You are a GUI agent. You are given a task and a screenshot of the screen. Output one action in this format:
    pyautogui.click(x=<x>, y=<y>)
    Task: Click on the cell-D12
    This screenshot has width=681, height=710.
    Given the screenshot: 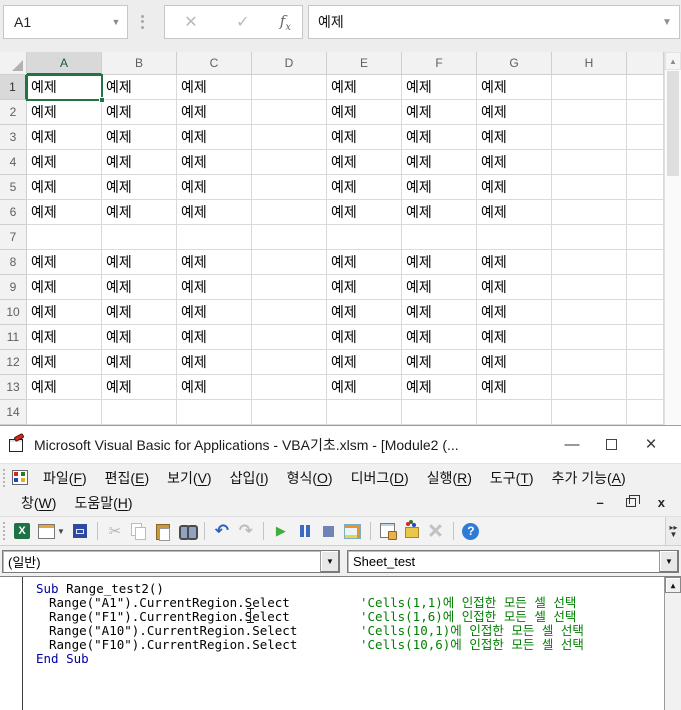 What is the action you would take?
    pyautogui.click(x=289, y=362)
    